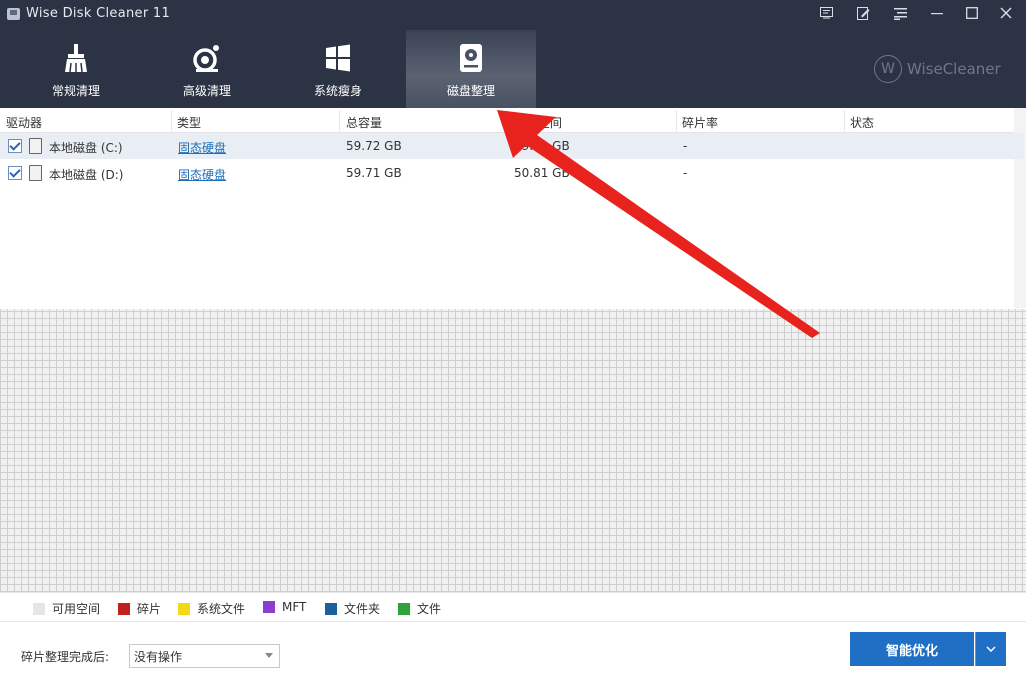  I want to click on optimize-dropdown-button, so click(990, 649).